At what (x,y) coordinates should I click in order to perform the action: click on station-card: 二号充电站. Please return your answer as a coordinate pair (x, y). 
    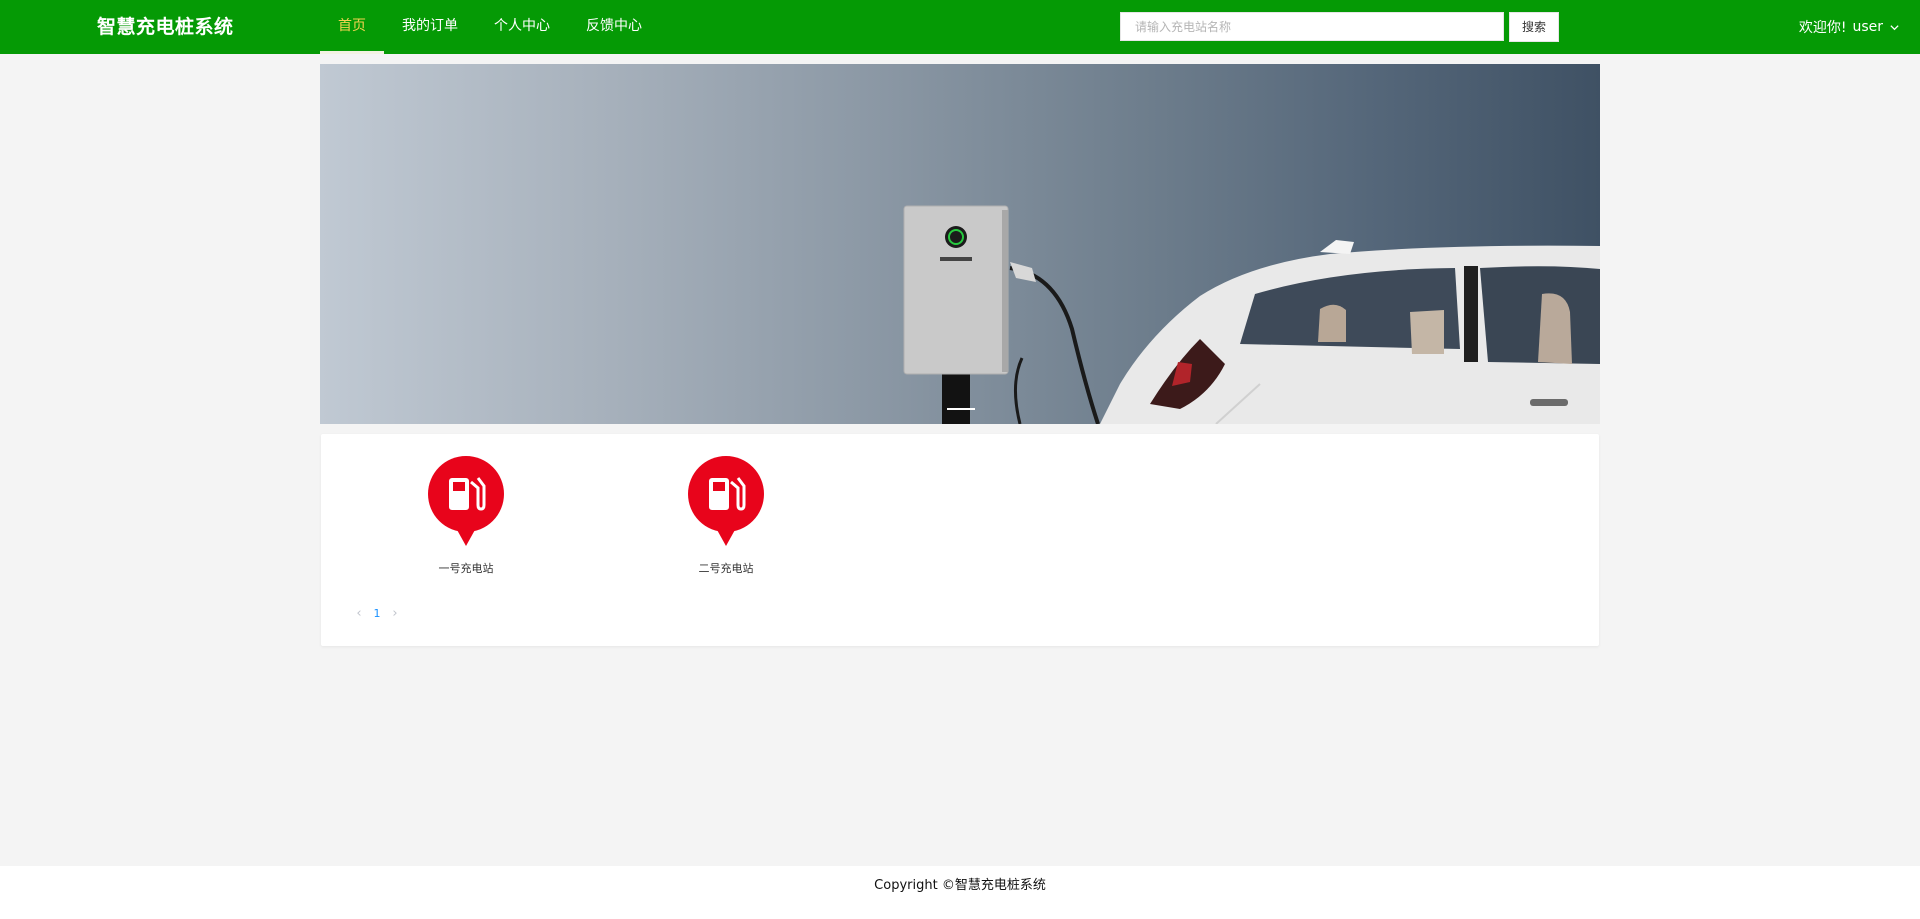
    Looking at the image, I should click on (726, 516).